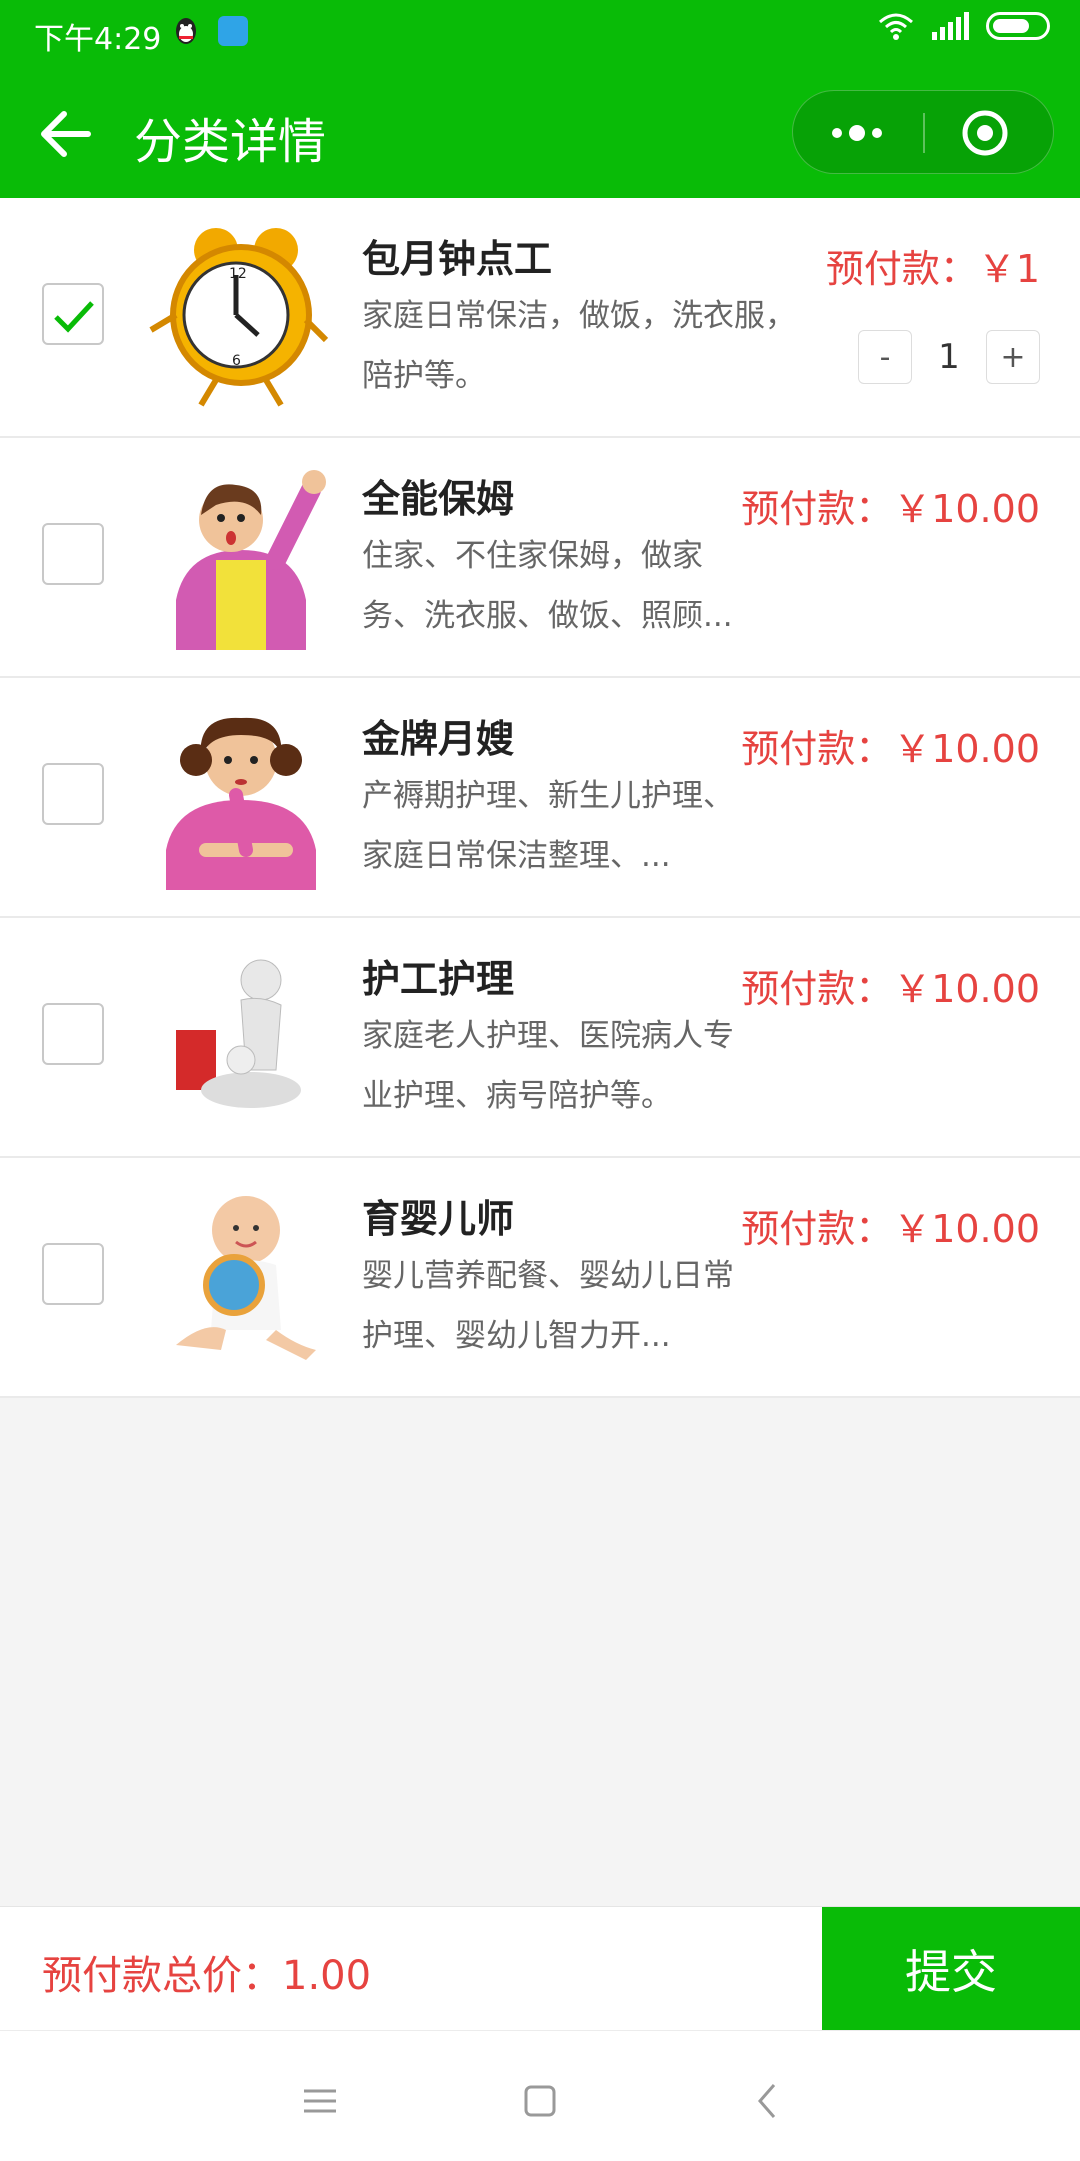  What do you see at coordinates (238, 1033) in the screenshot?
I see `caregiver-figure-image` at bounding box center [238, 1033].